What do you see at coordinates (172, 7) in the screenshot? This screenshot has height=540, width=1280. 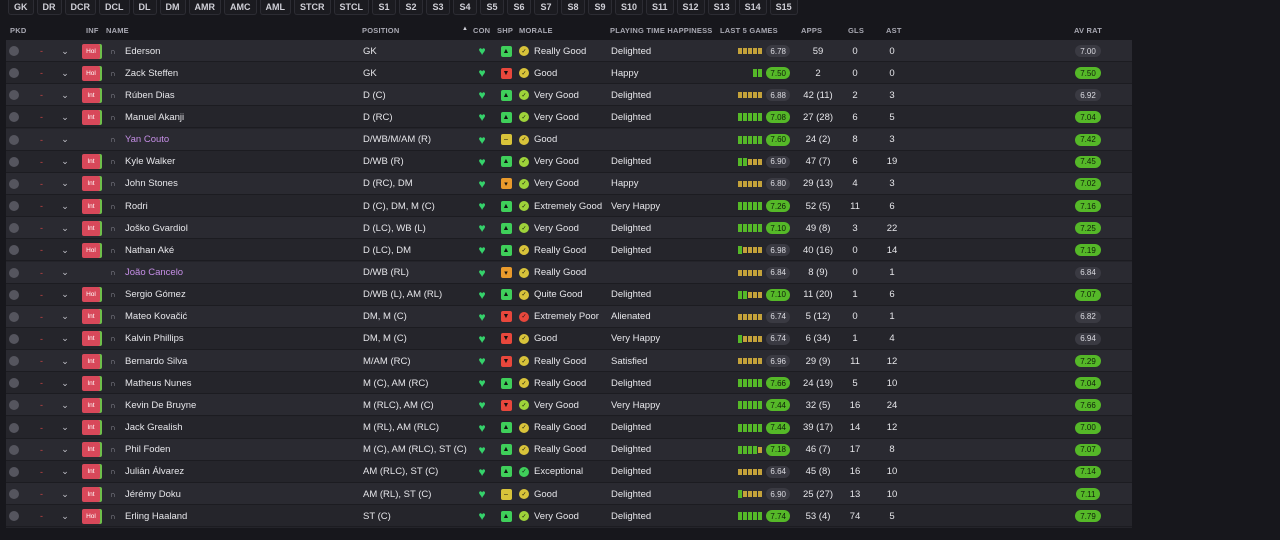 I see `position-chip: DM` at bounding box center [172, 7].